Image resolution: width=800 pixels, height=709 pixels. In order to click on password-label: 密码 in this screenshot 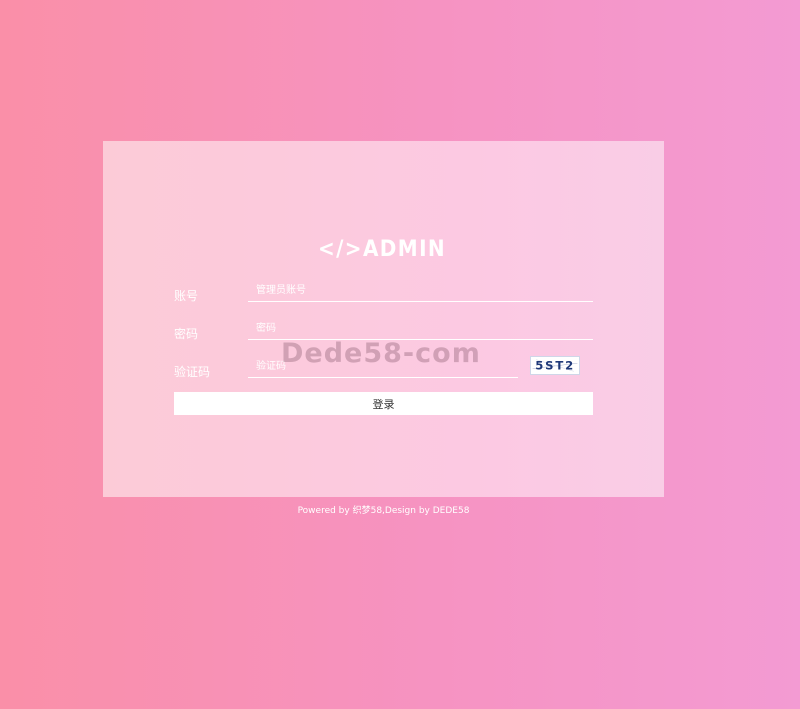, I will do `click(186, 334)`.